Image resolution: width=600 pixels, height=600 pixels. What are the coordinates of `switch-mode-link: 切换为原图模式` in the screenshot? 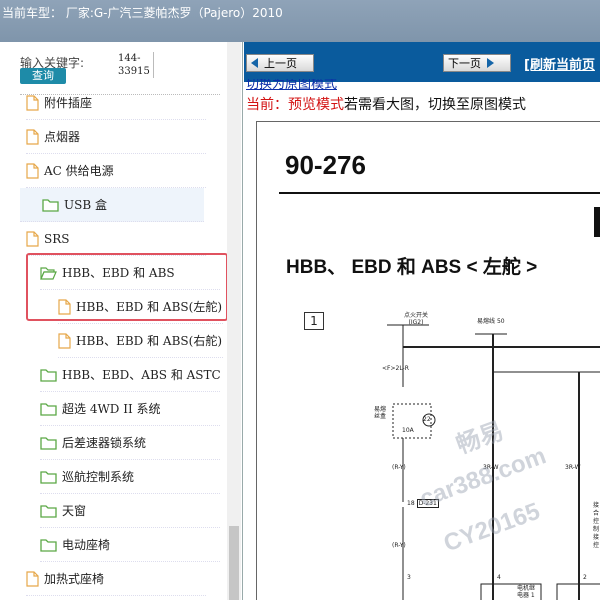 It's located at (291, 85).